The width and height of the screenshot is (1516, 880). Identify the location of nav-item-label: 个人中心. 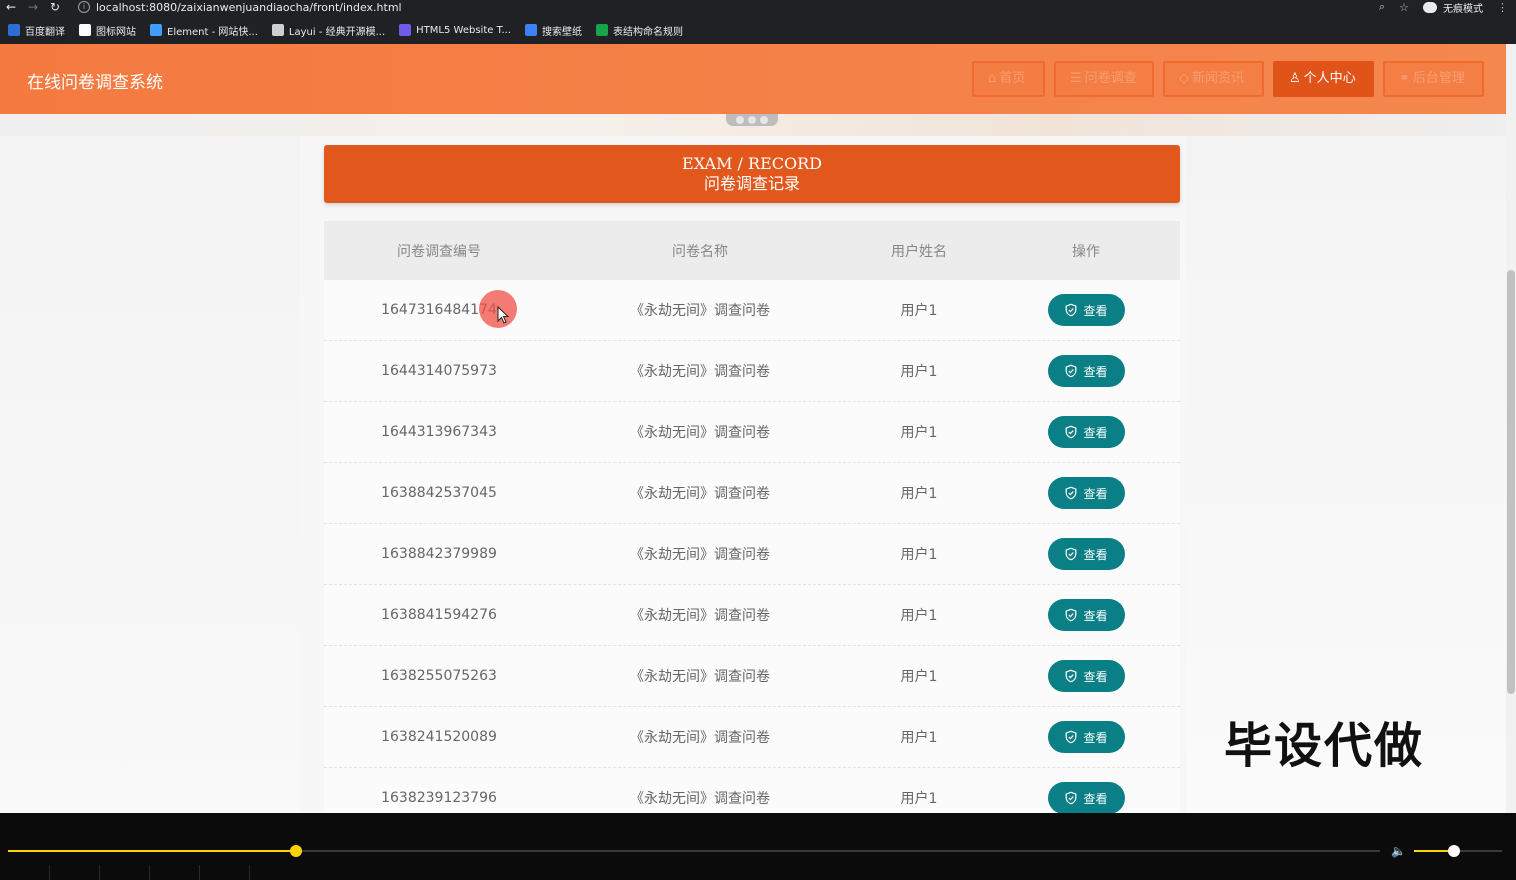
(1329, 78).